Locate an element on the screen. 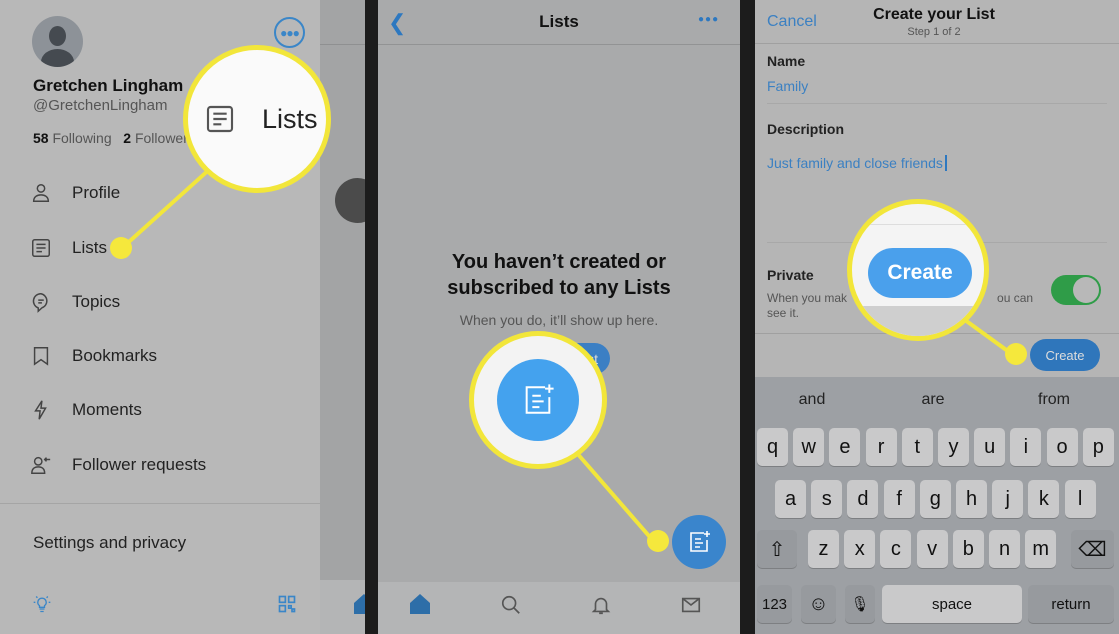 The height and width of the screenshot is (634, 1119). key-s: s is located at coordinates (827, 499).